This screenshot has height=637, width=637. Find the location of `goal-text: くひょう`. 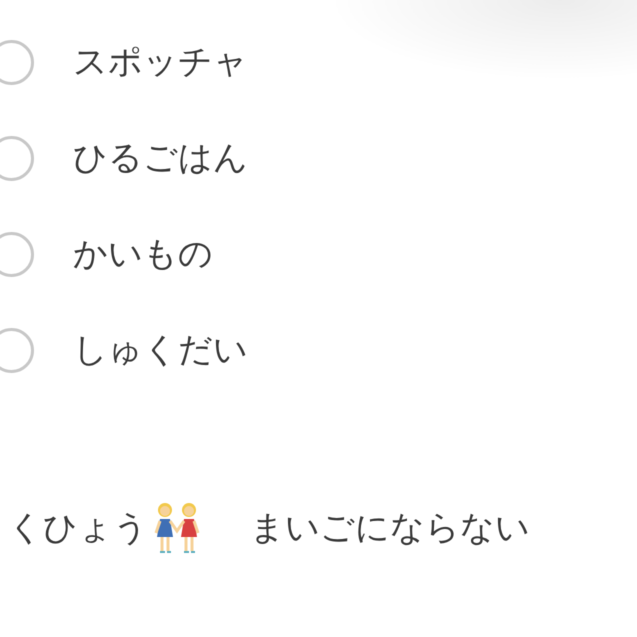

goal-text: くひょう is located at coordinates (78, 528).